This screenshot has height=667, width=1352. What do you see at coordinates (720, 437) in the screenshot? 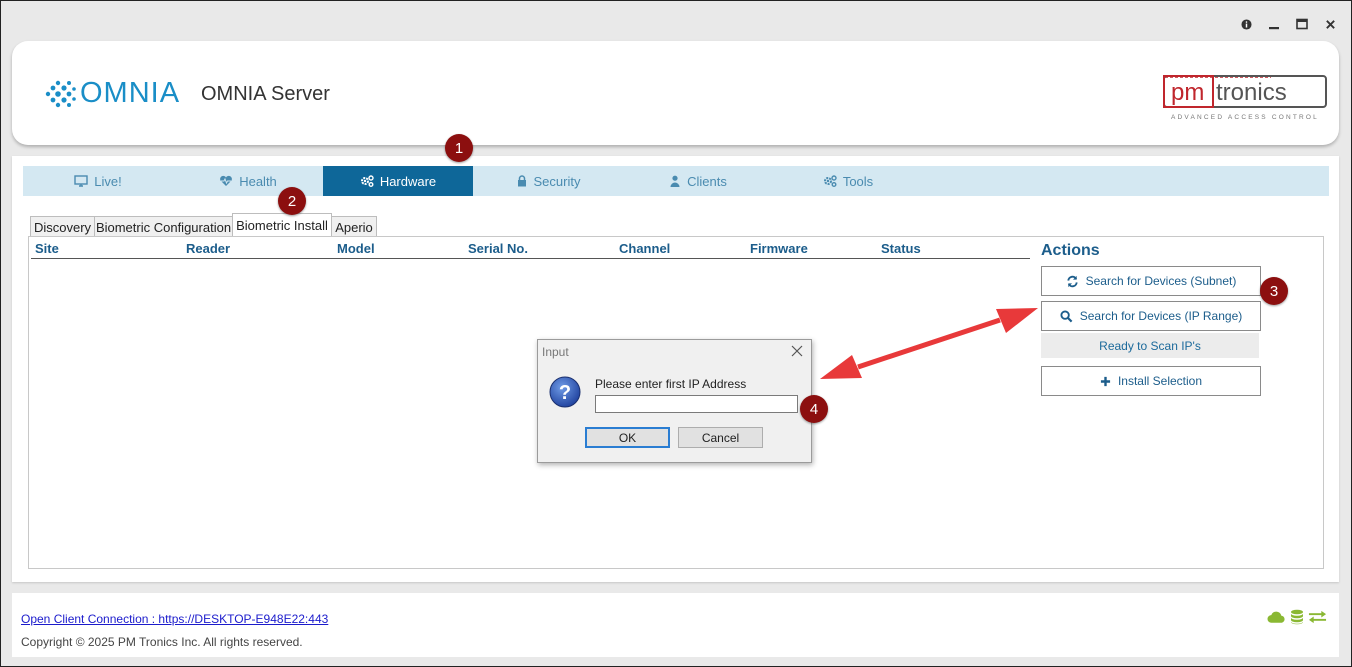
I see `cancel-button: Cancel` at bounding box center [720, 437].